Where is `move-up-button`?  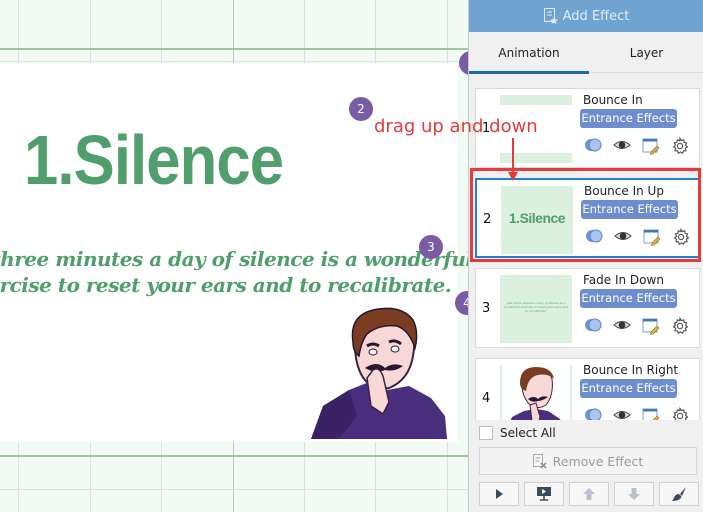
move-up-button is located at coordinates (589, 494).